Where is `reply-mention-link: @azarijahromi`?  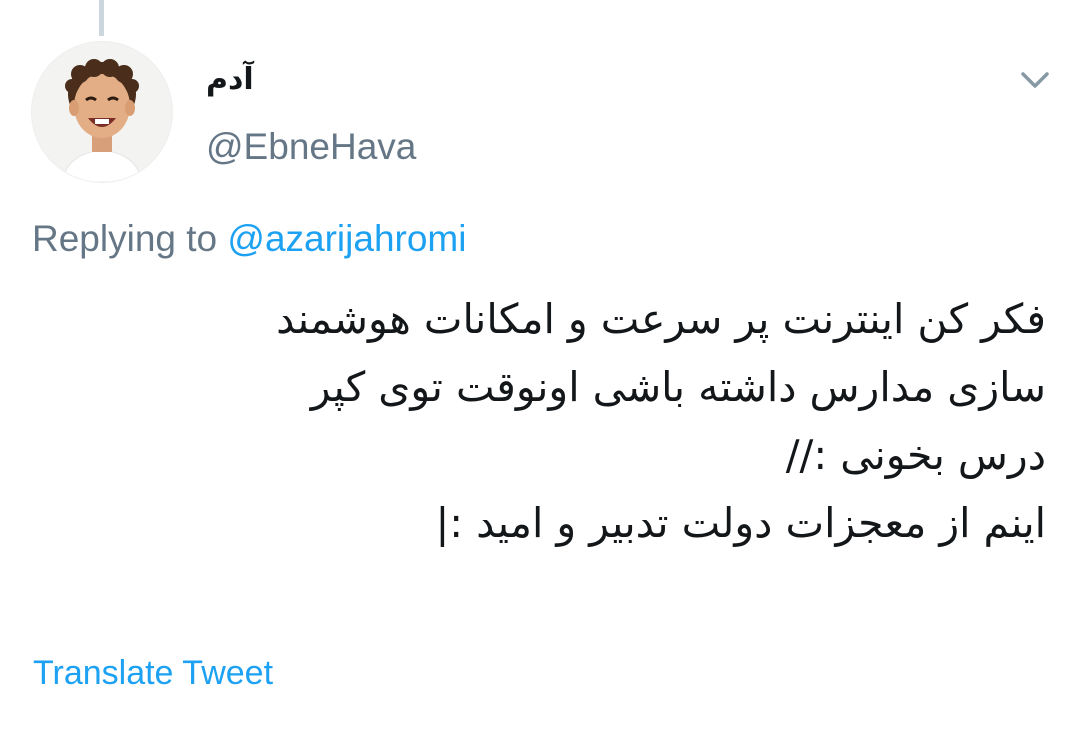
reply-mention-link: @azarijahromi is located at coordinates (346, 238).